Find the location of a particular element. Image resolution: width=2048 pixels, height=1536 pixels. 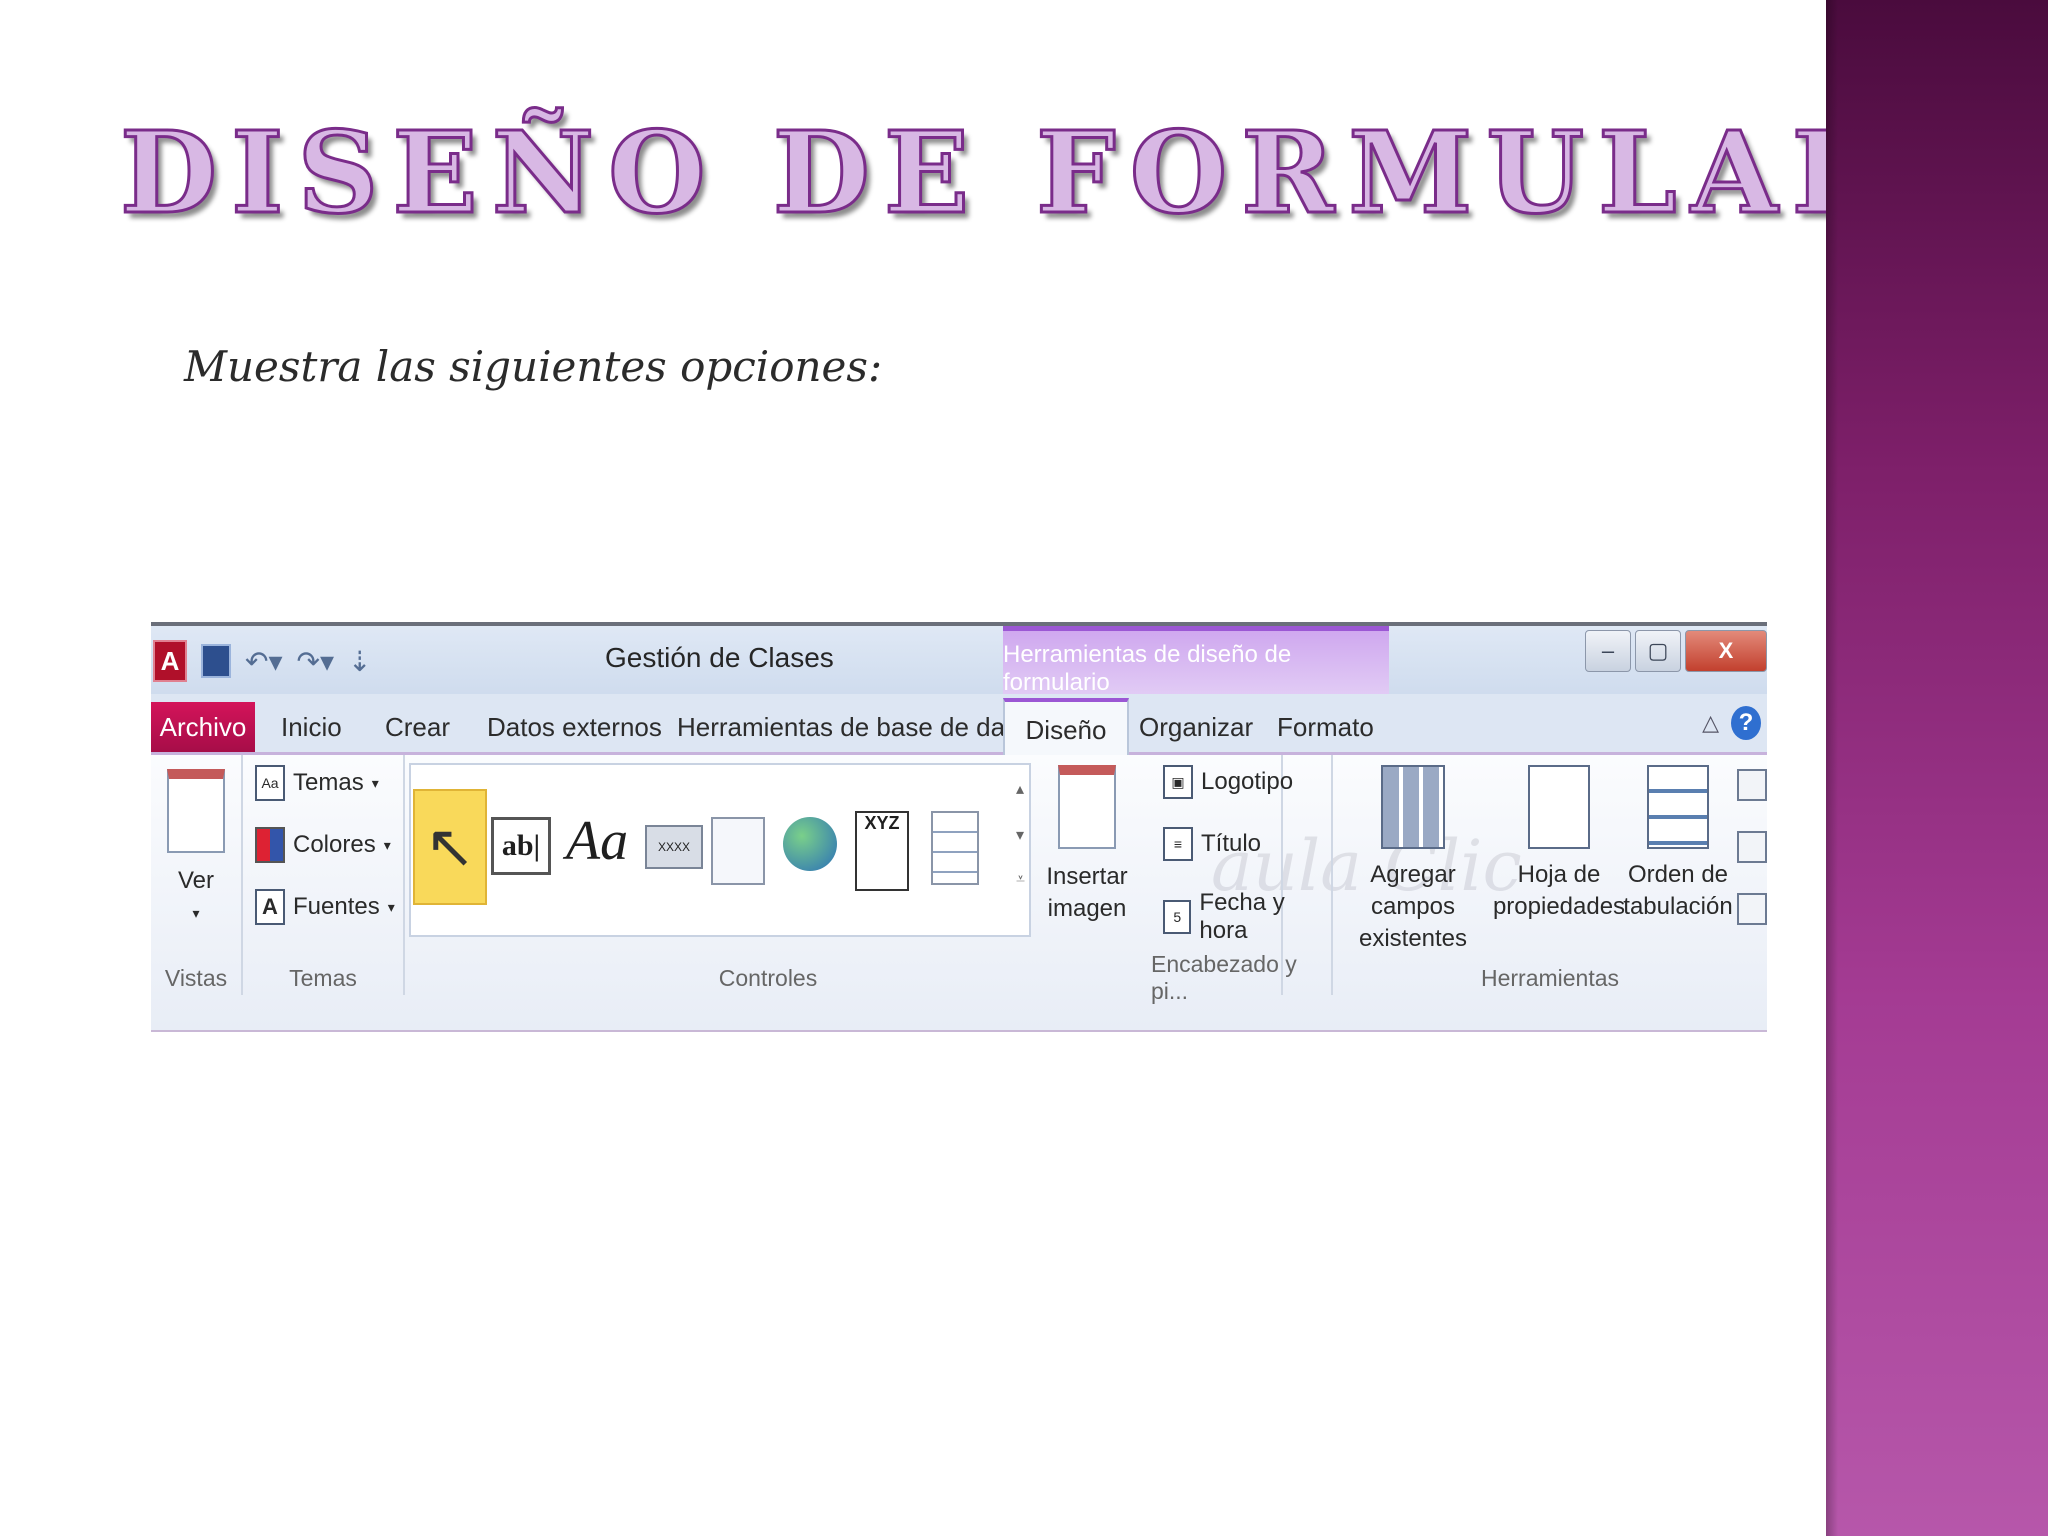

tab-diseno: Diseño is located at coordinates (1066, 728).